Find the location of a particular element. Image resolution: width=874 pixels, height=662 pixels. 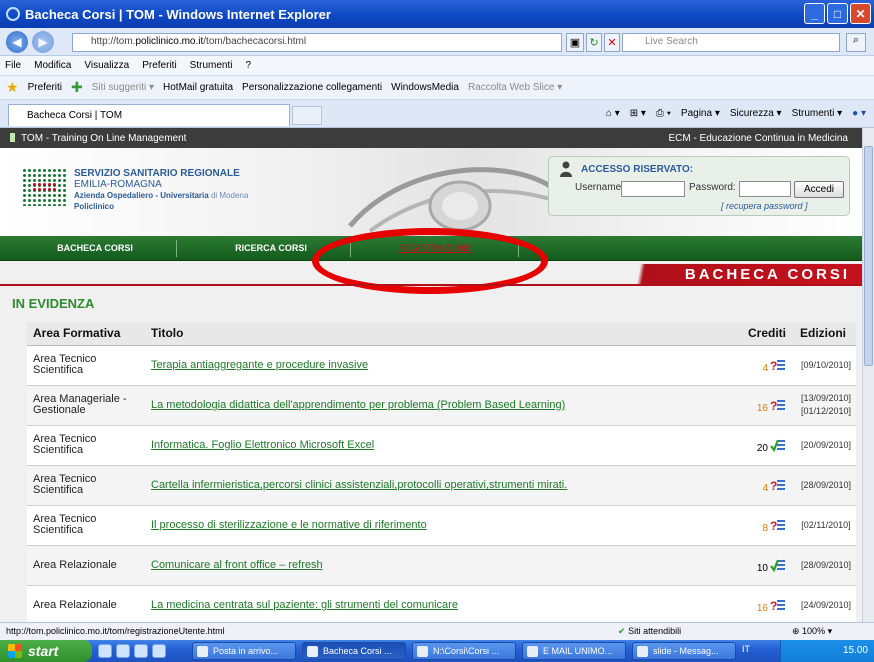

menu-preferiti: Preferiti is located at coordinates (159, 65).